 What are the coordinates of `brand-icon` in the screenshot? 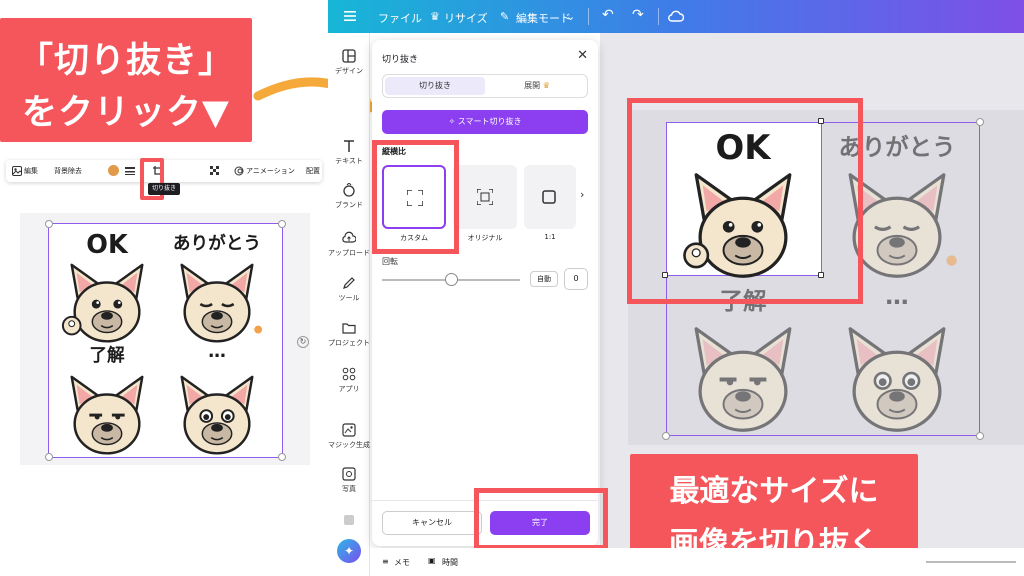 It's located at (349, 190).